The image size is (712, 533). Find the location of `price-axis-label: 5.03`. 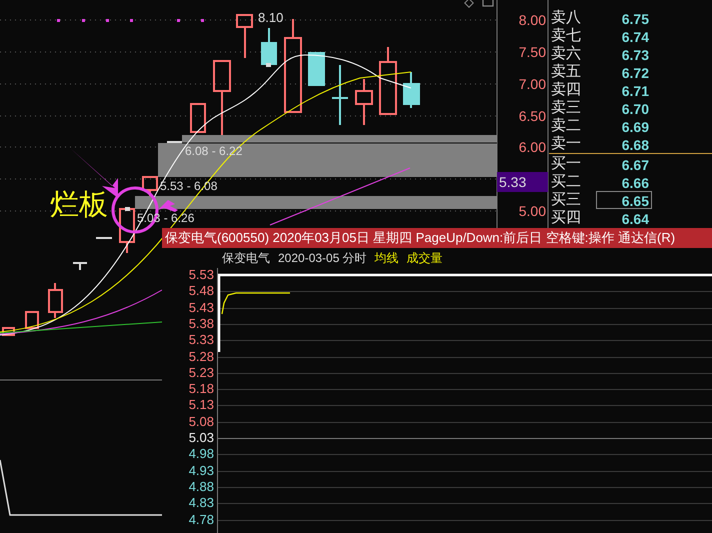

price-axis-label: 5.03 is located at coordinates (201, 438).